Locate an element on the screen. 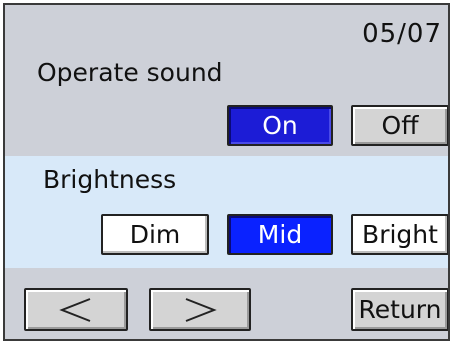 Image resolution: width=455 pixels, height=345 pixels. operate-sound-label: Operate sound is located at coordinates (130, 72).